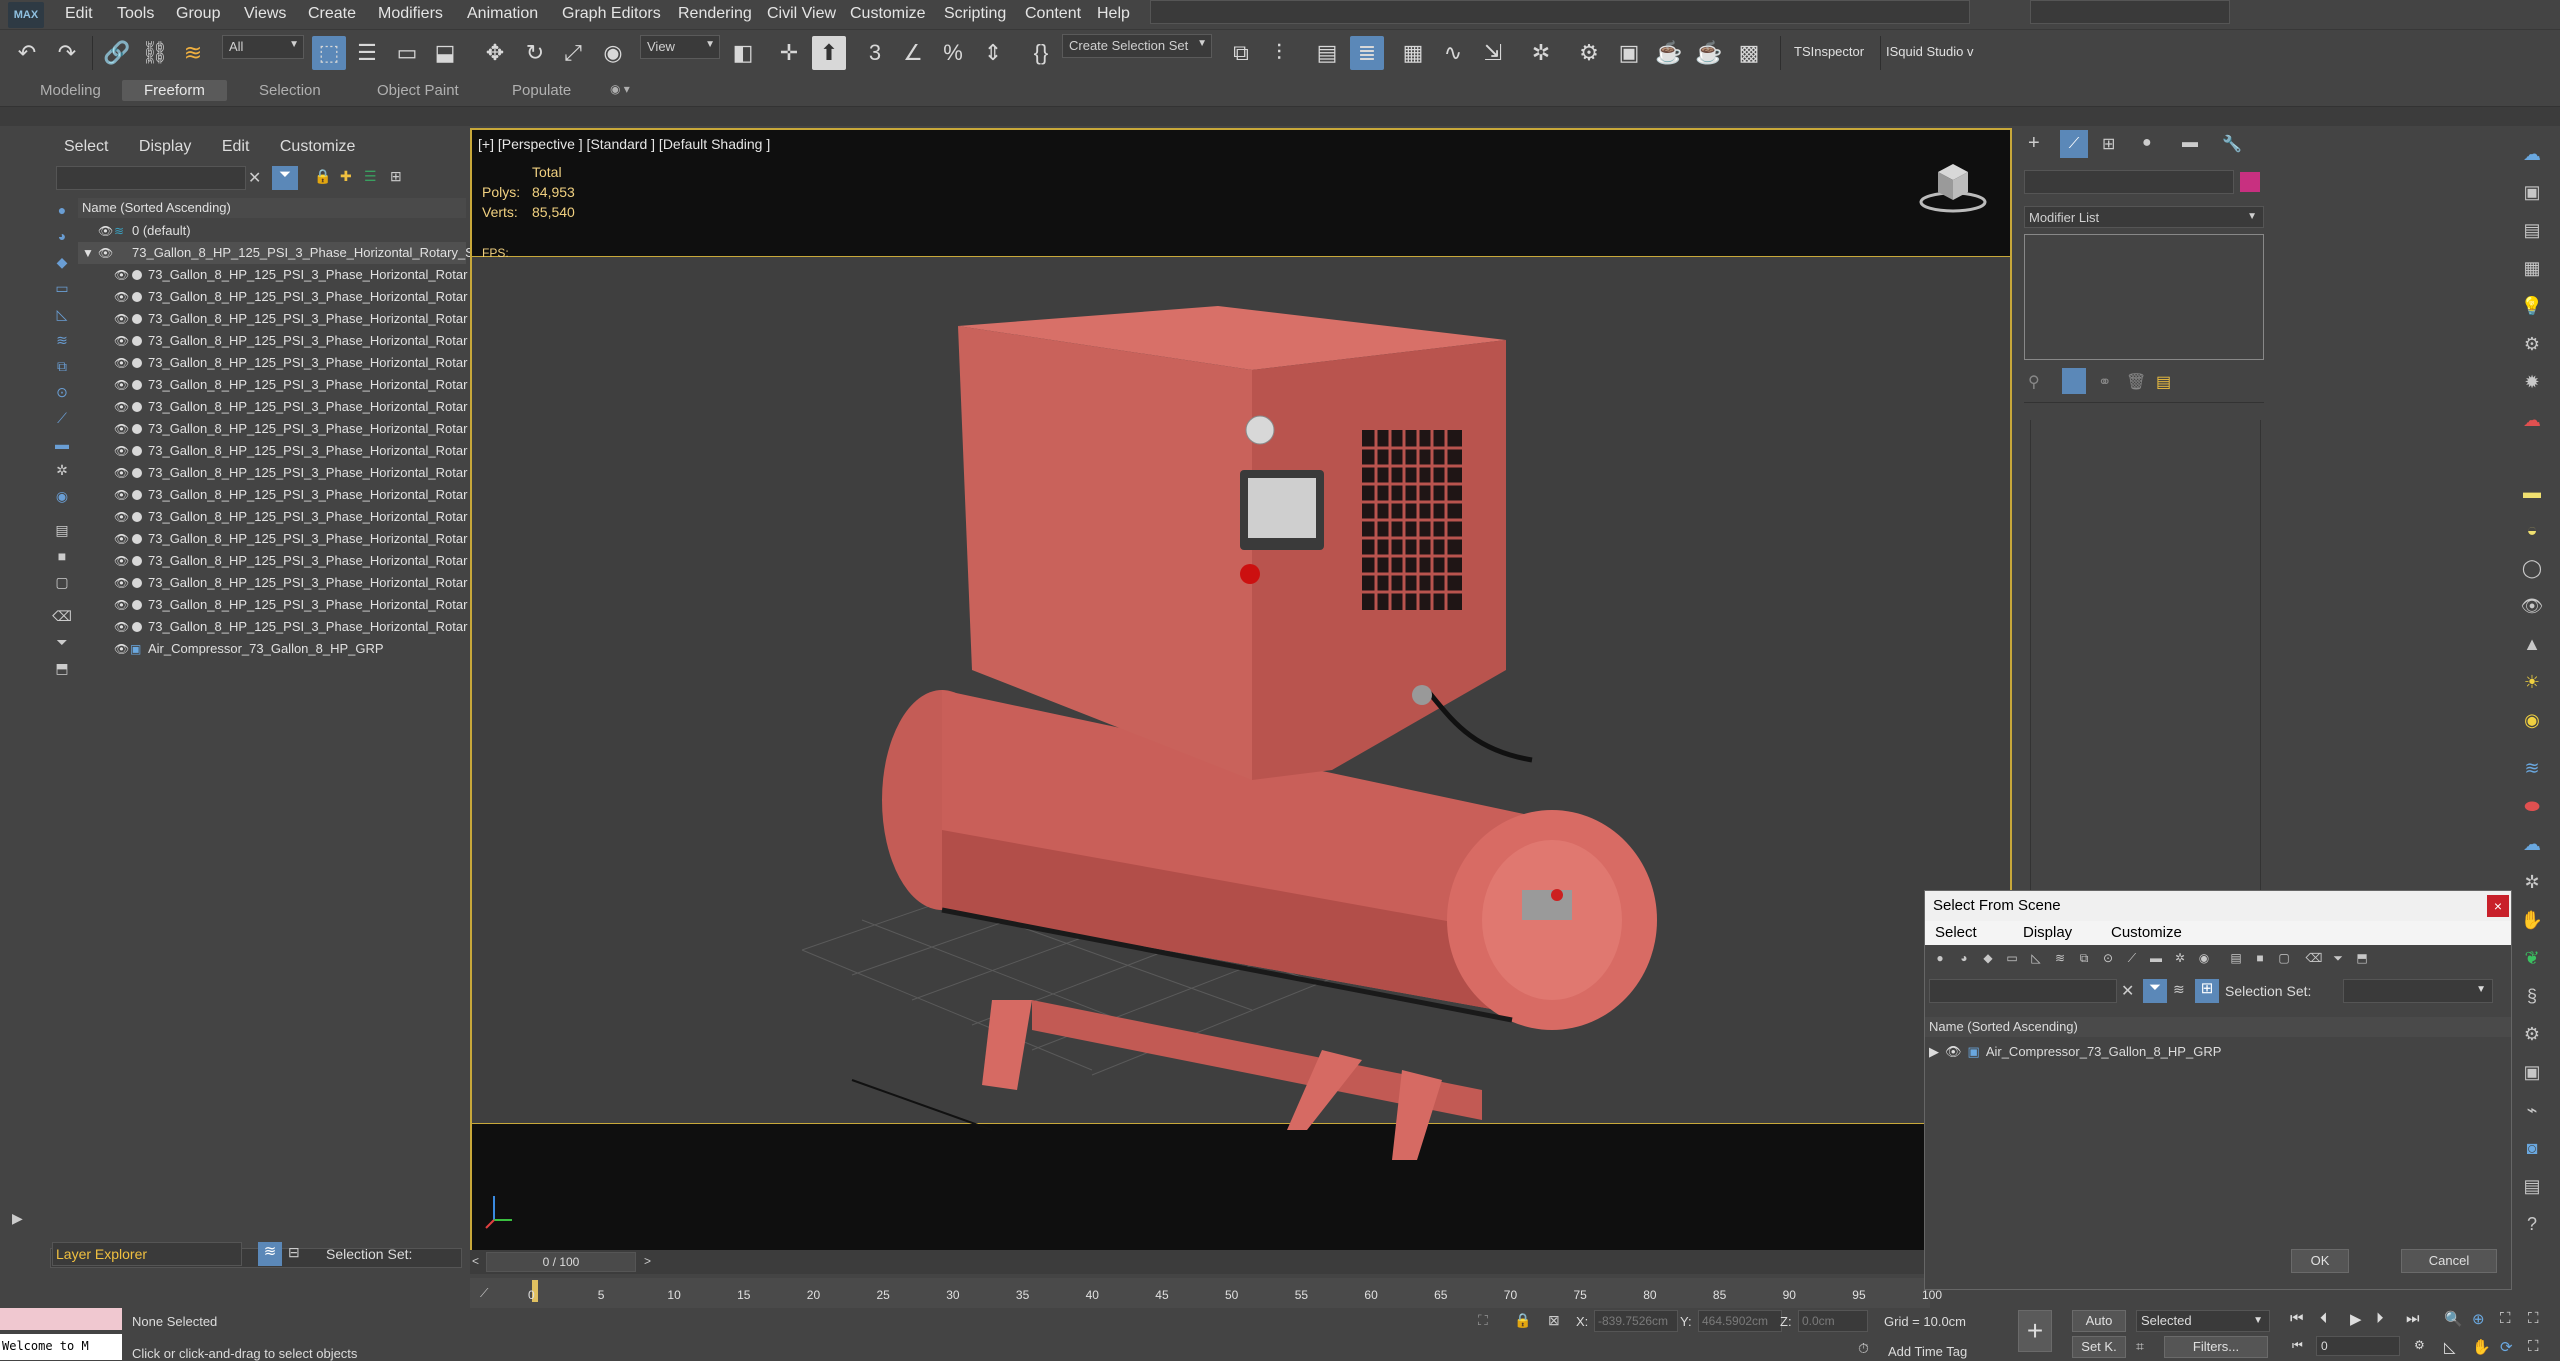  I want to click on select-manipulate-icon: ✛, so click(789, 53).